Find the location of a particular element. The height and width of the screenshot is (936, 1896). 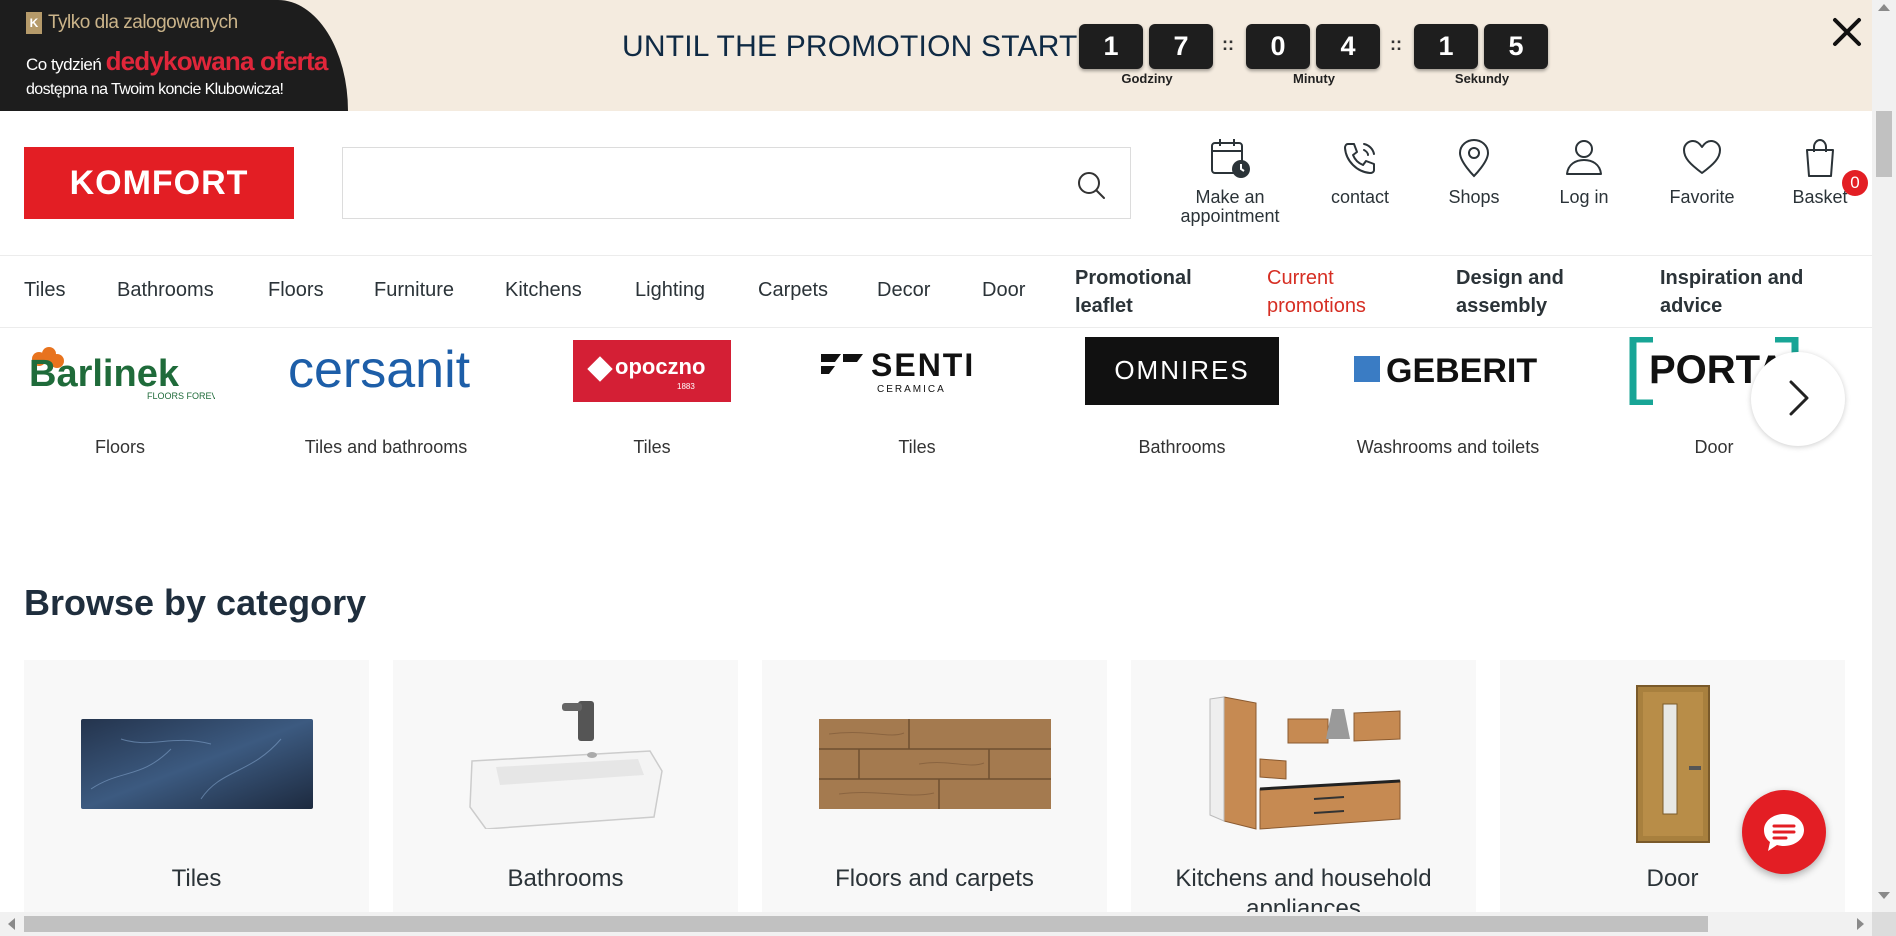

shops-button: Shops is located at coordinates (1474, 171).